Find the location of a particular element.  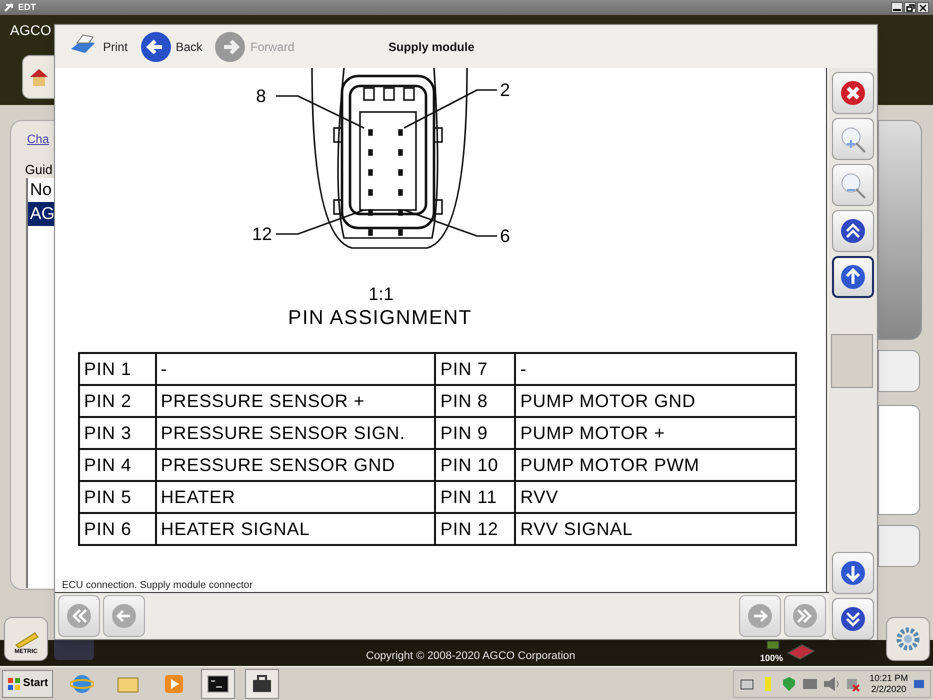

restore-button is located at coordinates (910, 7).